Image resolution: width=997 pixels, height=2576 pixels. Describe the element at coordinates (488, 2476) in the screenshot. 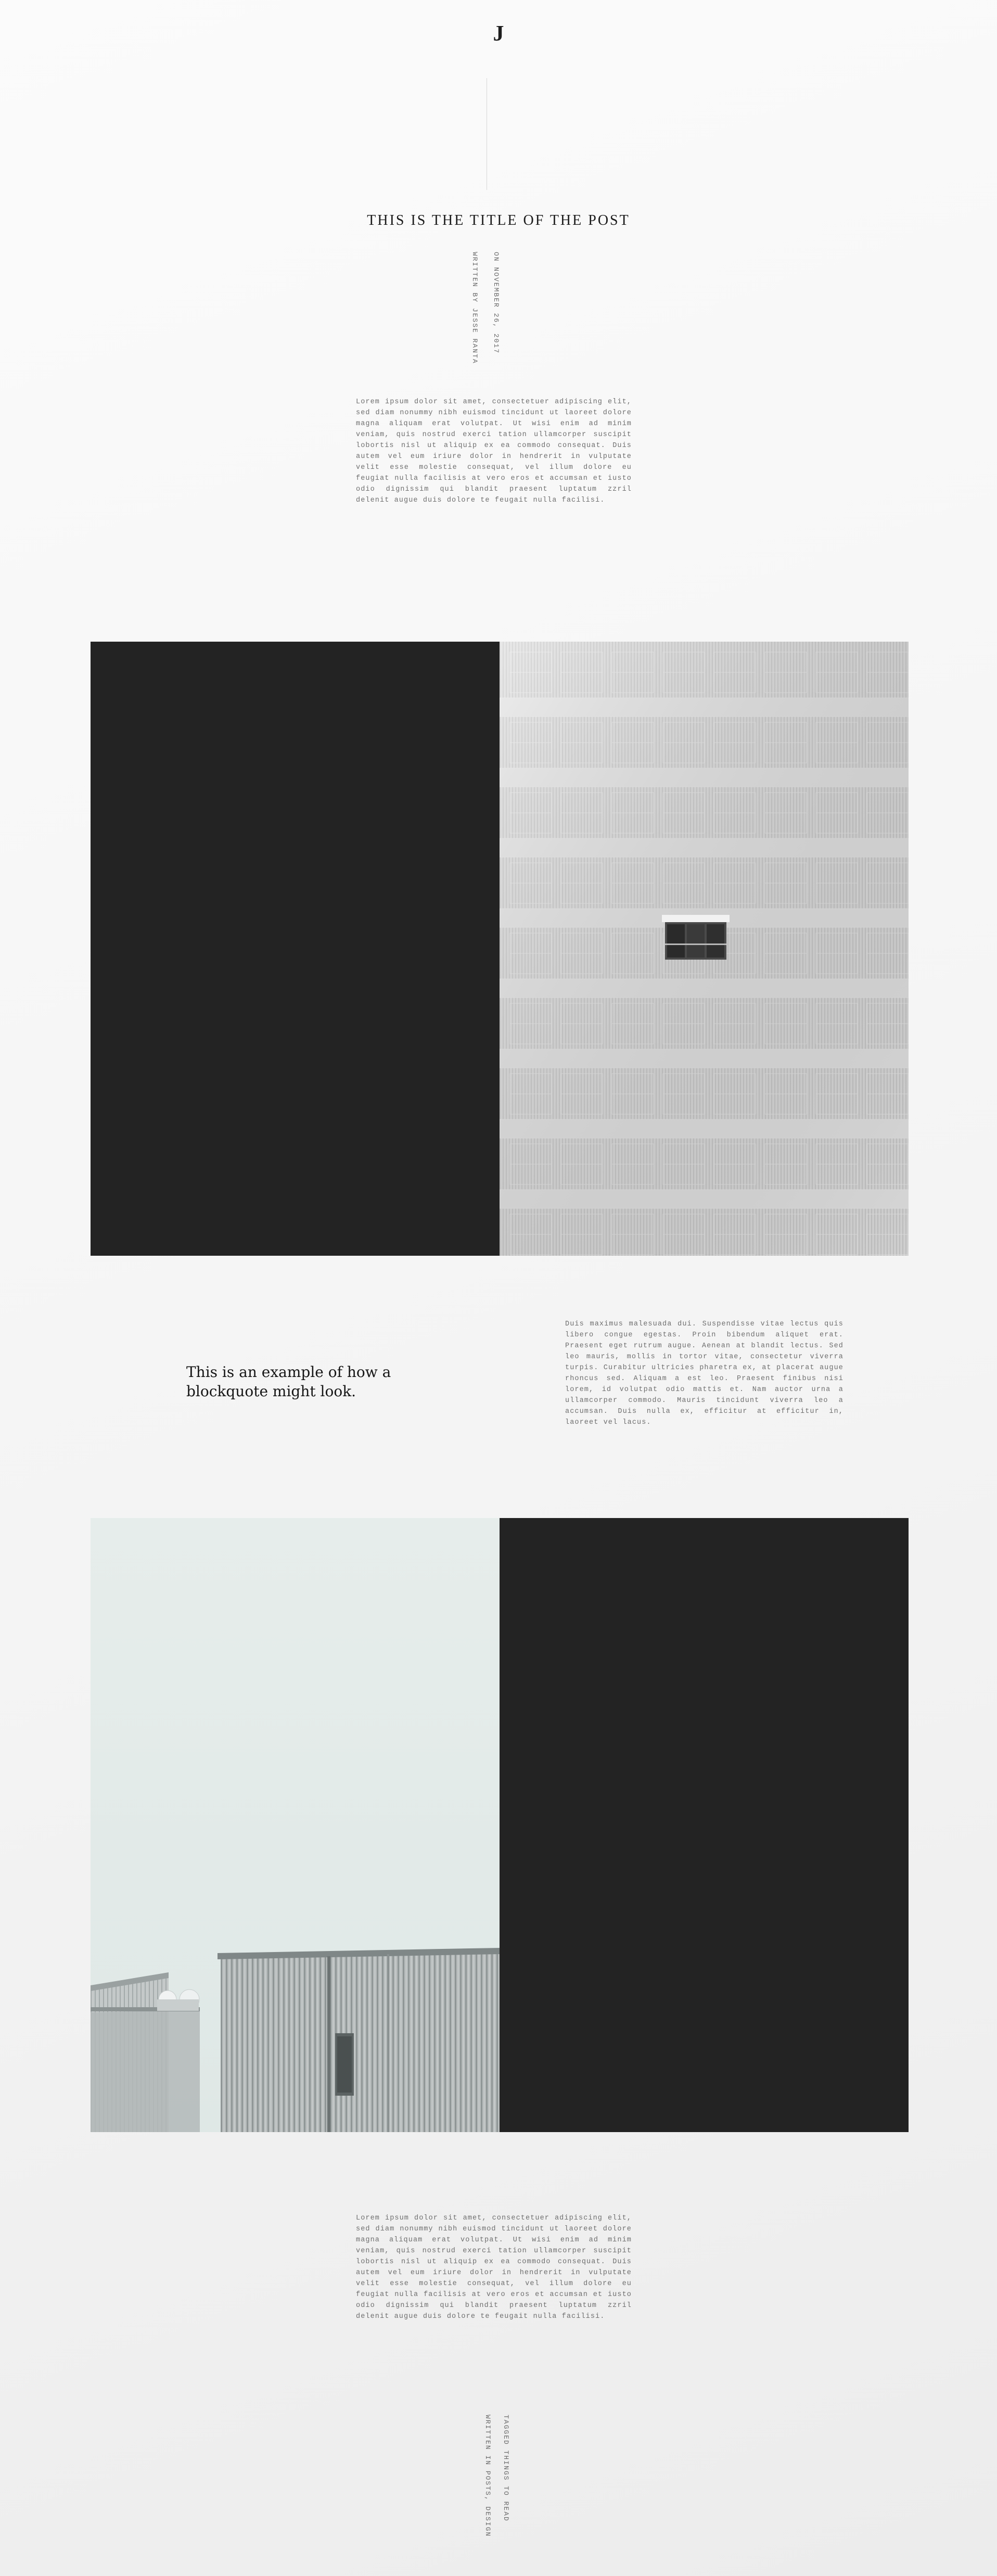

I see `post-categories: WRITTEN IN POSTS, DESIGN` at that location.